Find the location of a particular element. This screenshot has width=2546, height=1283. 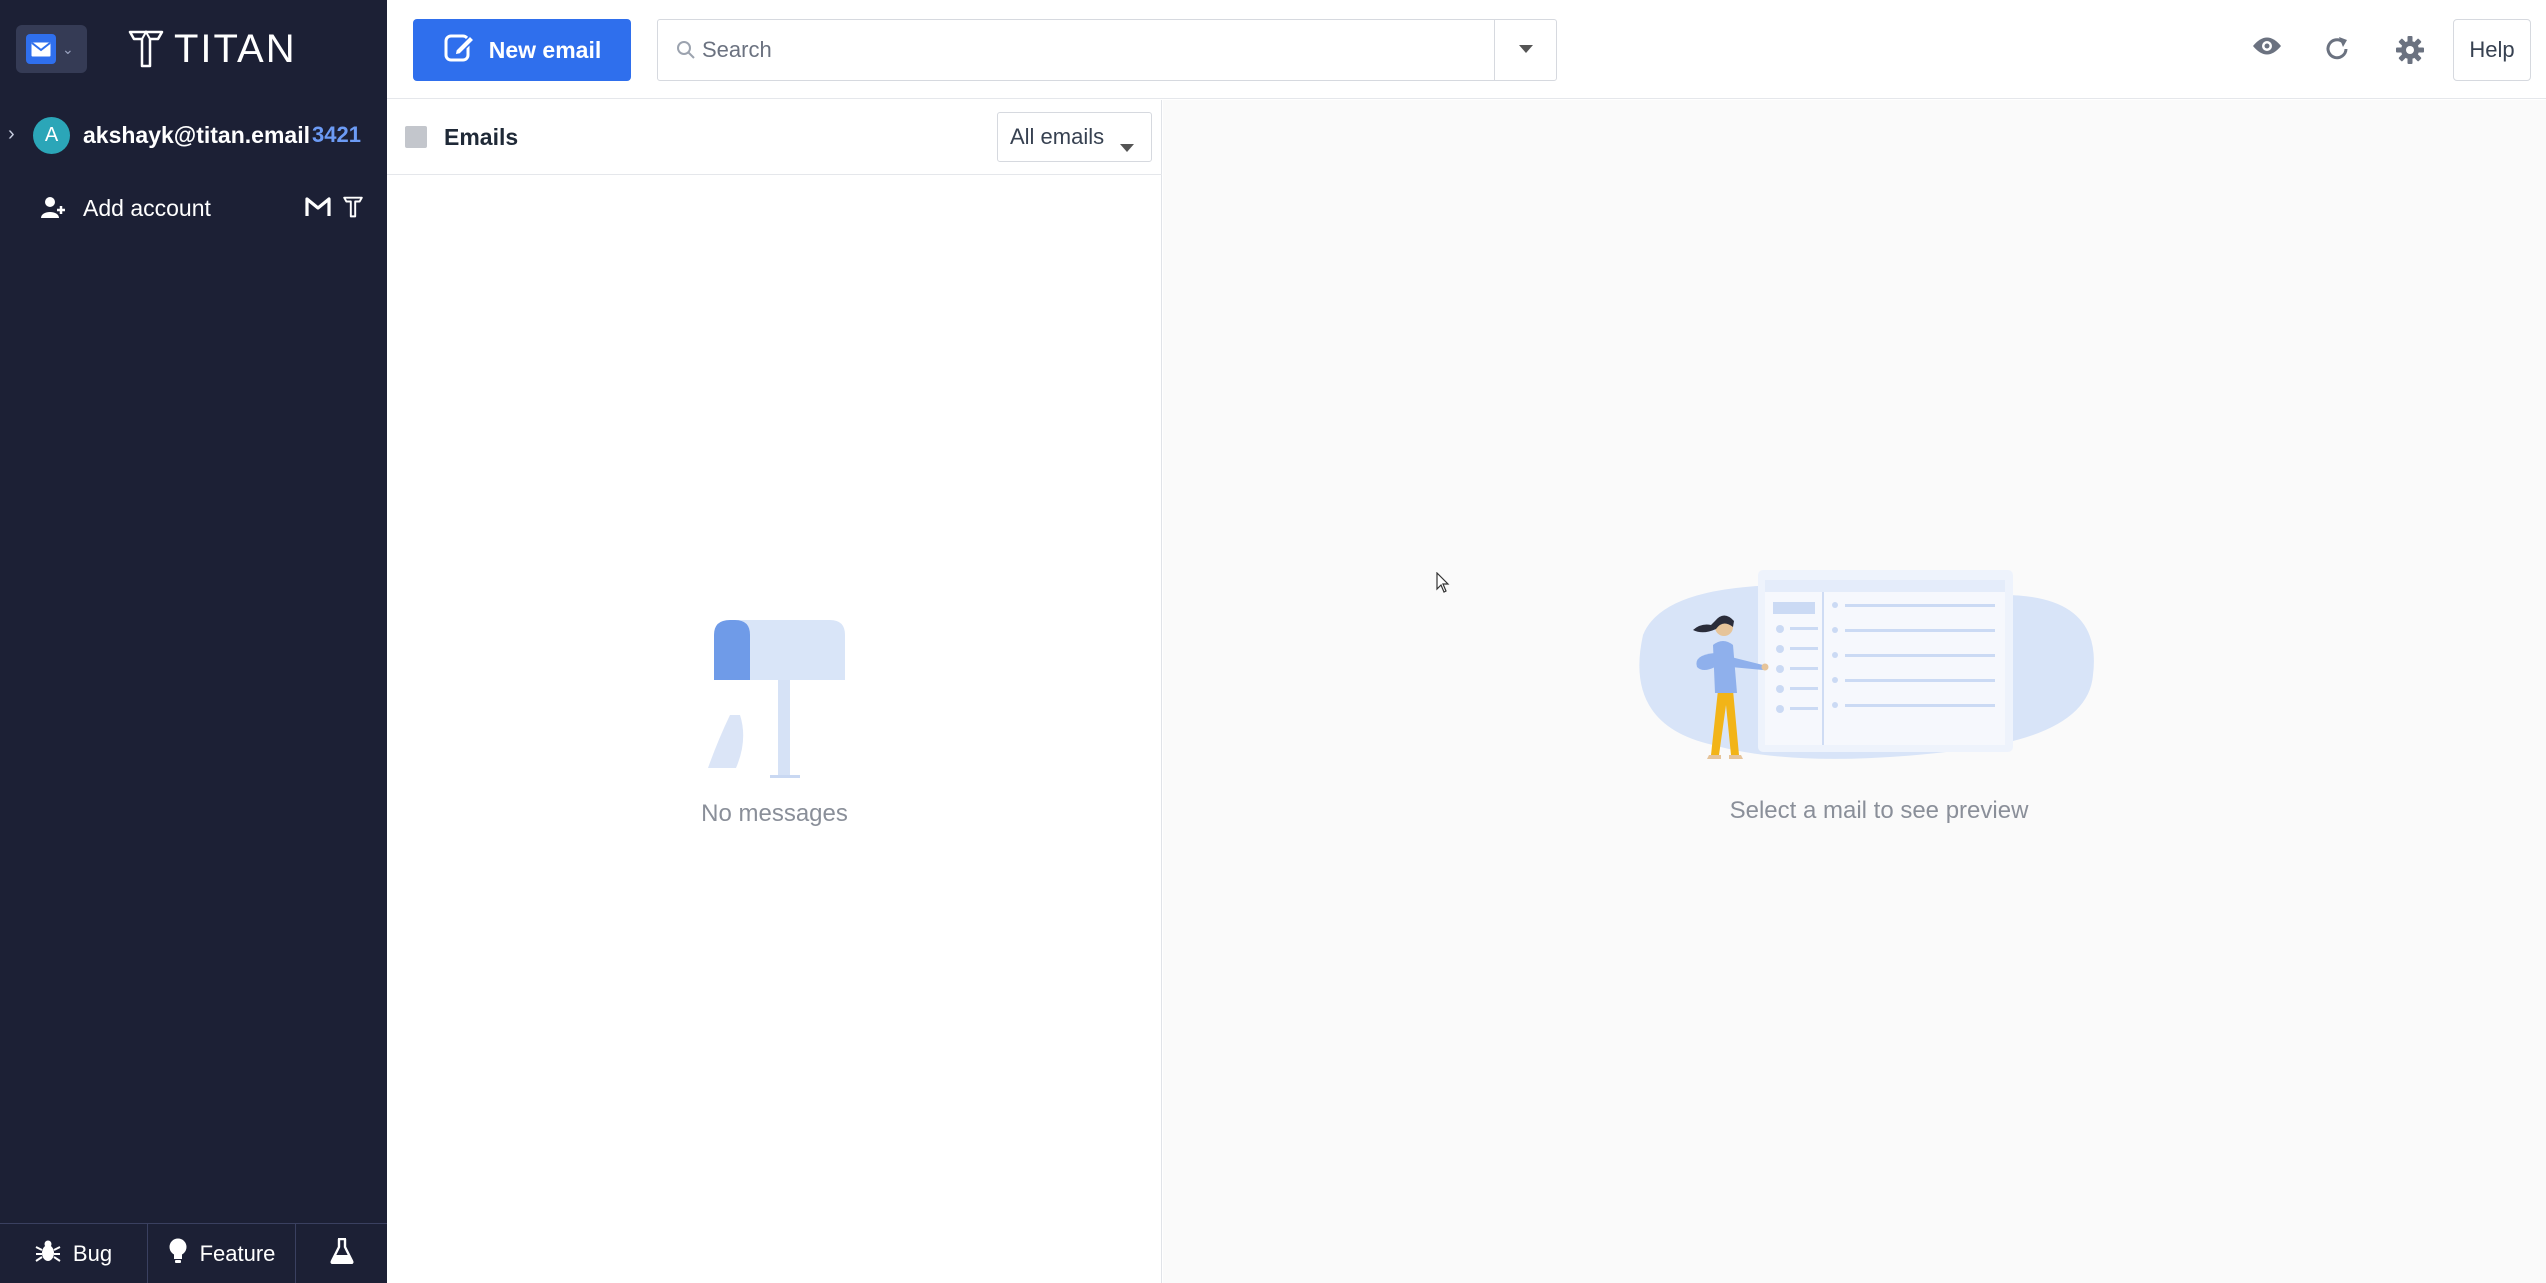

mail-app-icon is located at coordinates (41, 49).